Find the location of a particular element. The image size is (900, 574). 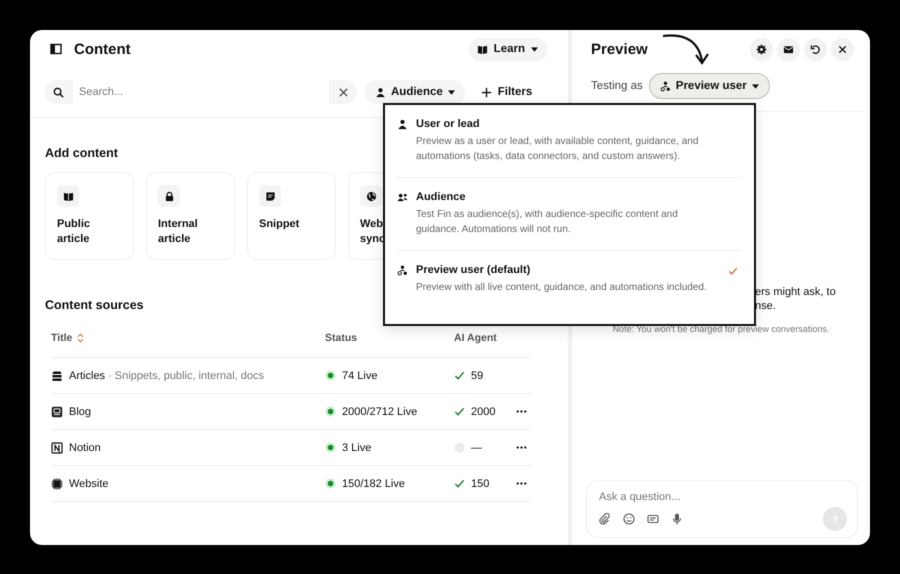

source-title: Website is located at coordinates (89, 484).